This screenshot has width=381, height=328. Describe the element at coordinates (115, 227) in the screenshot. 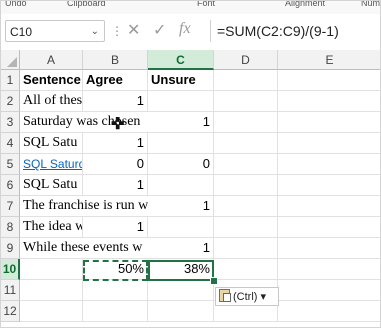

I see `cell-b8: 1` at that location.